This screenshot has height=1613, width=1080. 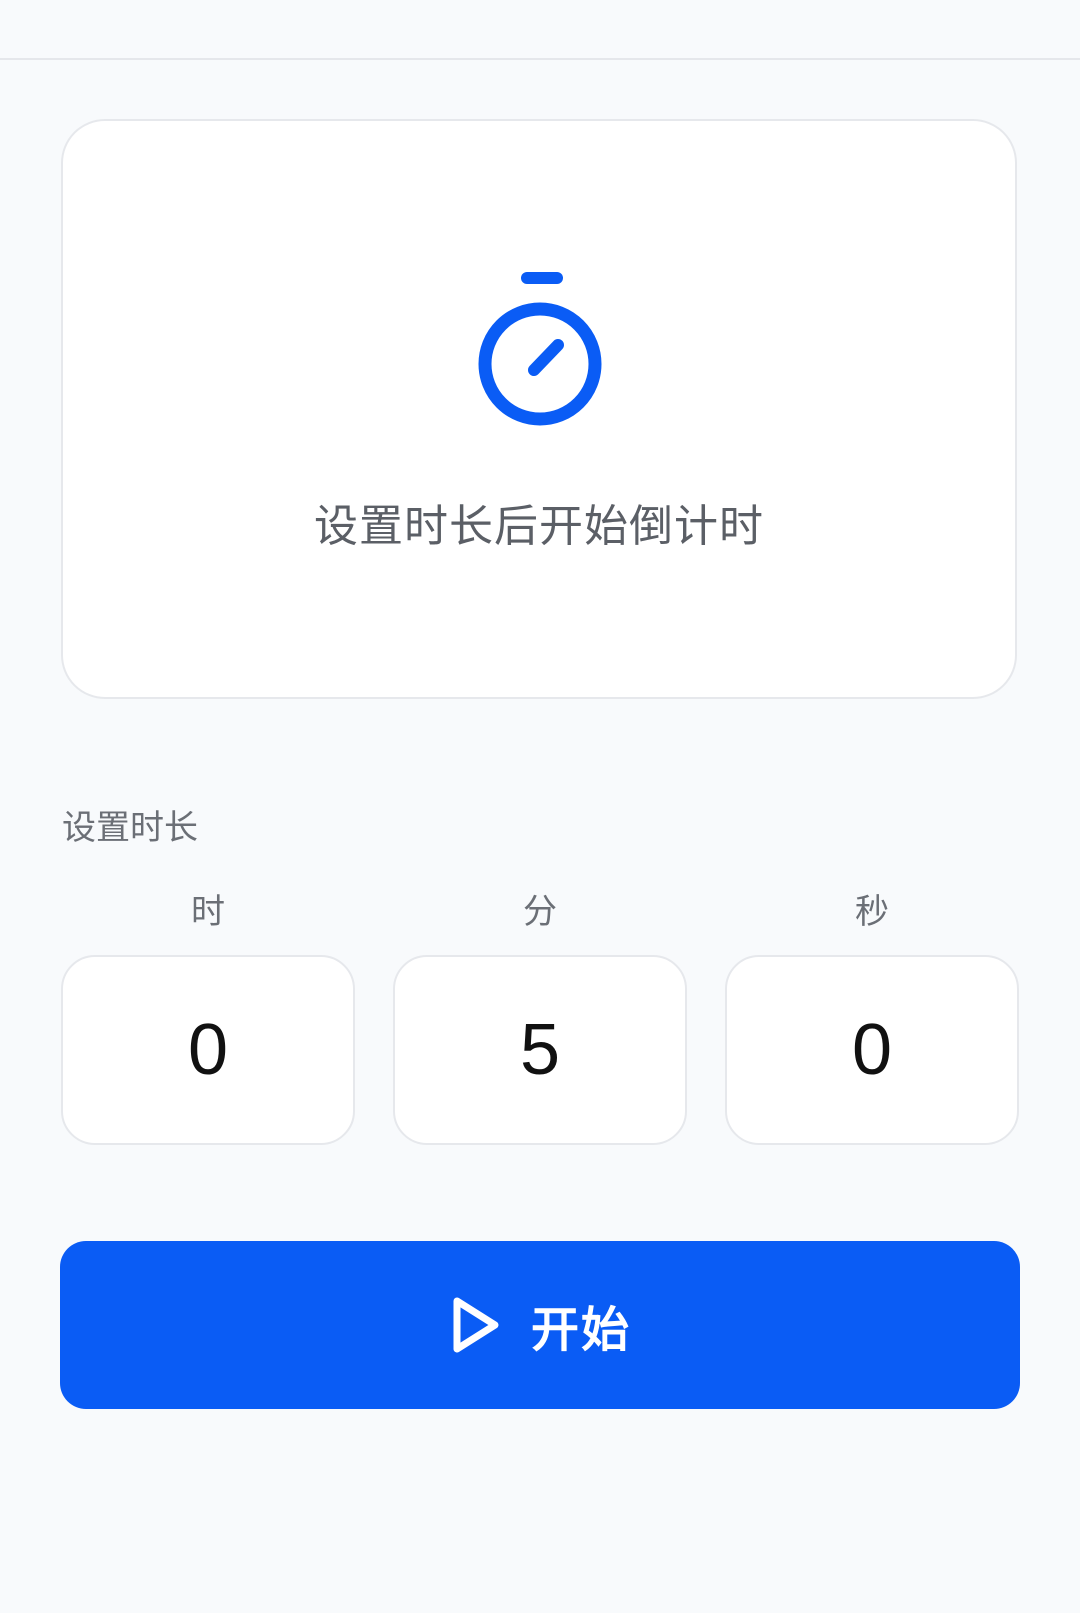 I want to click on countdown-status-message: 设置时长后开始倒计时, so click(x=539, y=526).